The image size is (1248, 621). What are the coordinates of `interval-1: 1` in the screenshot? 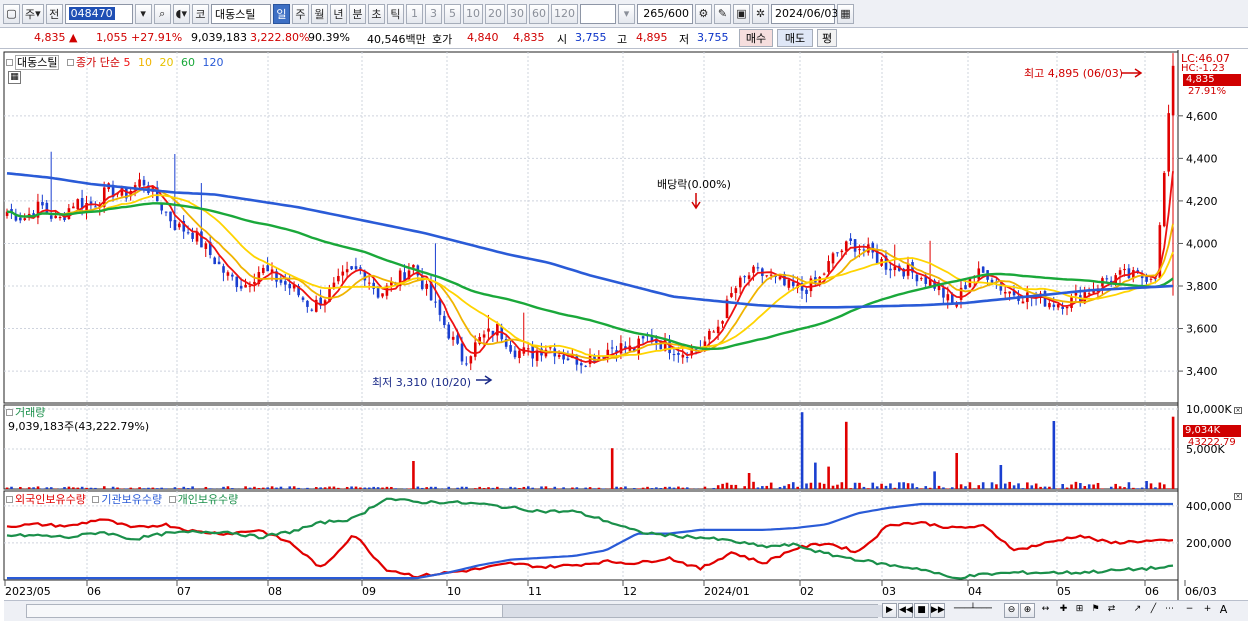 It's located at (414, 13).